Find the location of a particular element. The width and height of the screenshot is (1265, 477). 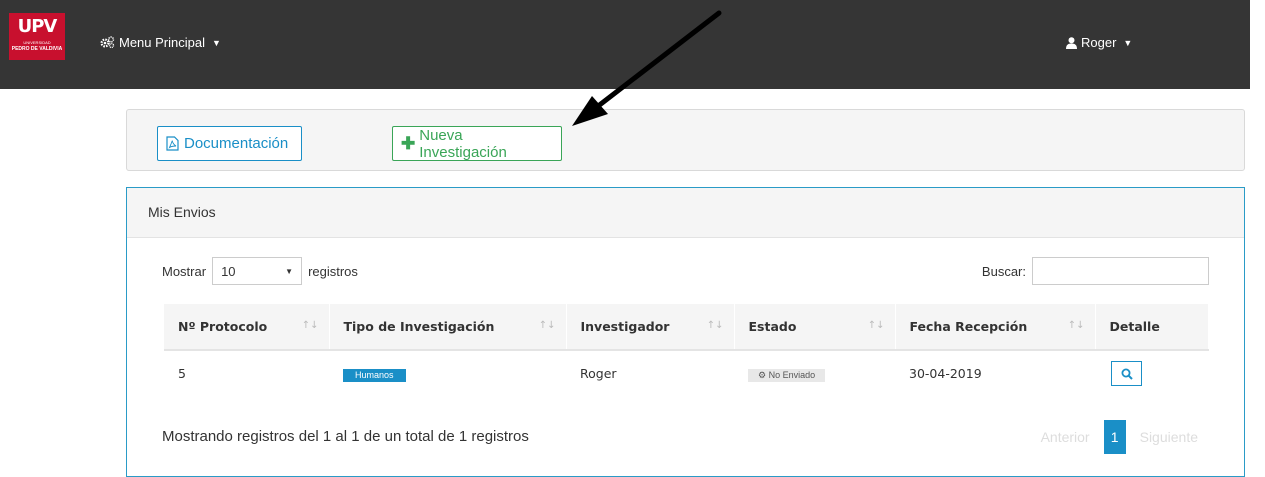

status-label: No Enviado is located at coordinates (792, 374).